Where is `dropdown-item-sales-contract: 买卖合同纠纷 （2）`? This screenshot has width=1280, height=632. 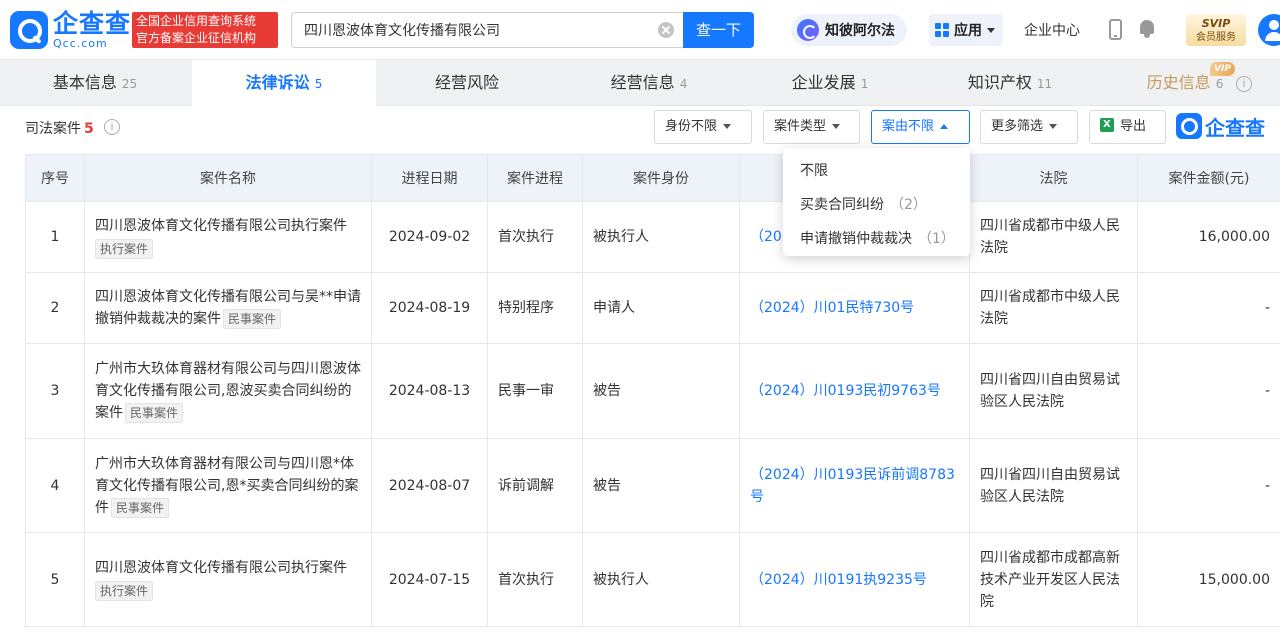 dropdown-item-sales-contract: 买卖合同纠纷 （2） is located at coordinates (876, 205).